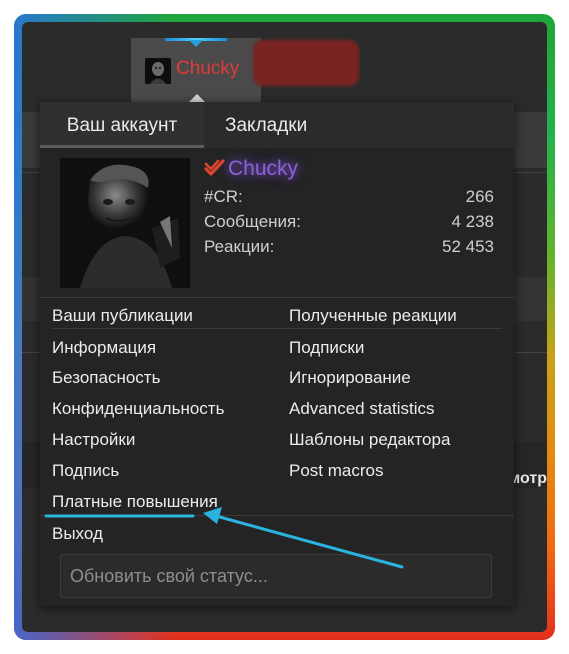 The image size is (569, 654). Describe the element at coordinates (77, 534) in the screenshot. I see `menu-logout: Выход` at that location.